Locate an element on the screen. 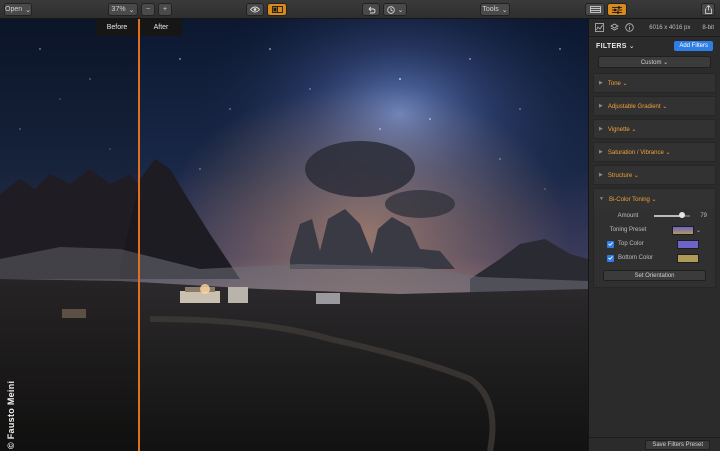 The height and width of the screenshot is (451, 720). tools-dropdown: Tools ⌄ is located at coordinates (495, 9).